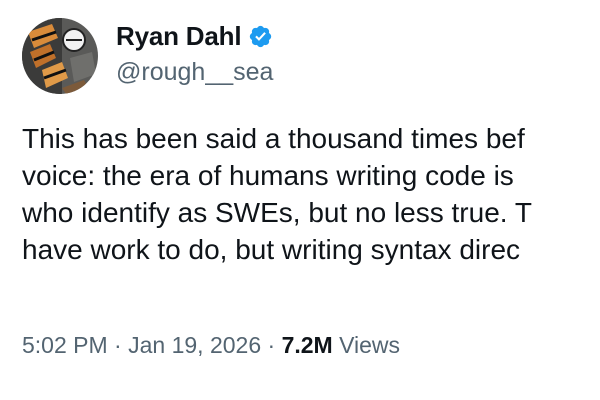 This screenshot has height=400, width=600. What do you see at coordinates (268, 175) in the screenshot?
I see `tweet-text-line: voice: the era of humans writing code is` at bounding box center [268, 175].